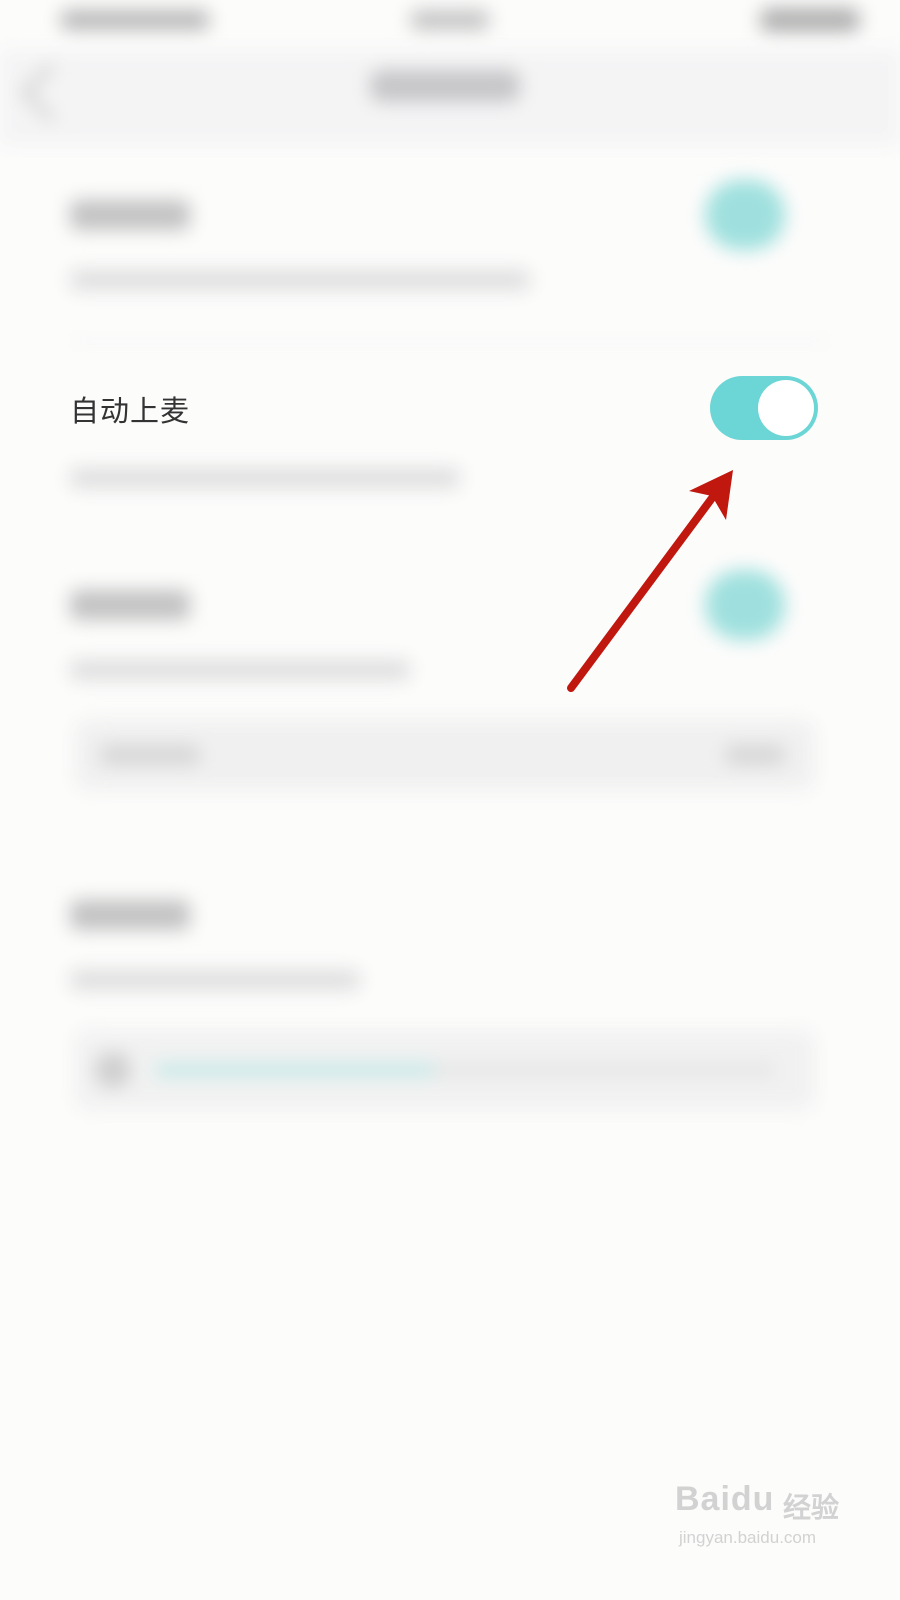 The image size is (900, 1600). Describe the element at coordinates (150, 755) in the screenshot. I see `select-value` at that location.